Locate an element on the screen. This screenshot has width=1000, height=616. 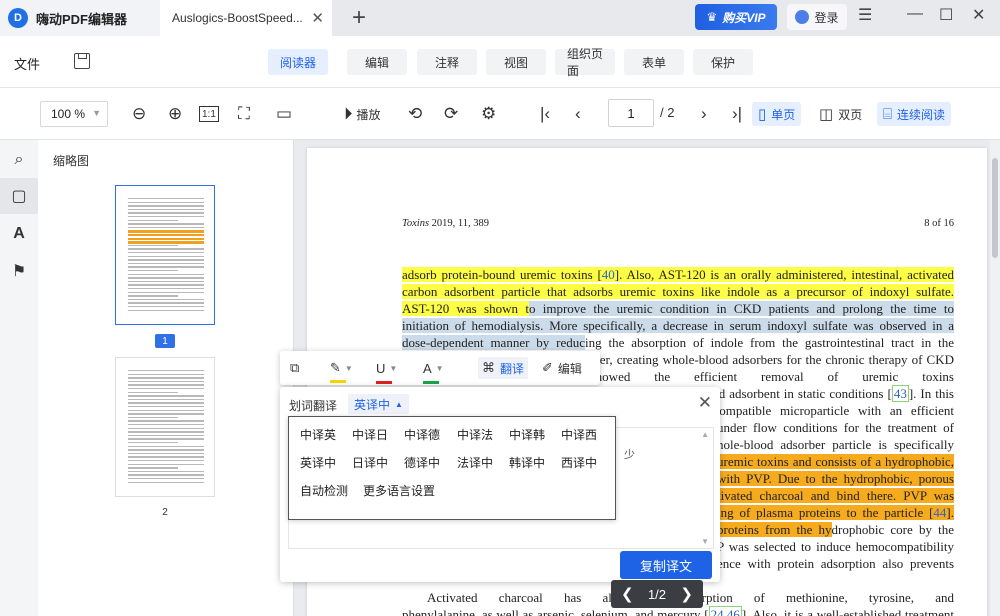
continuous-reading-button: ⌸ 连续阅读 is located at coordinates (914, 114).